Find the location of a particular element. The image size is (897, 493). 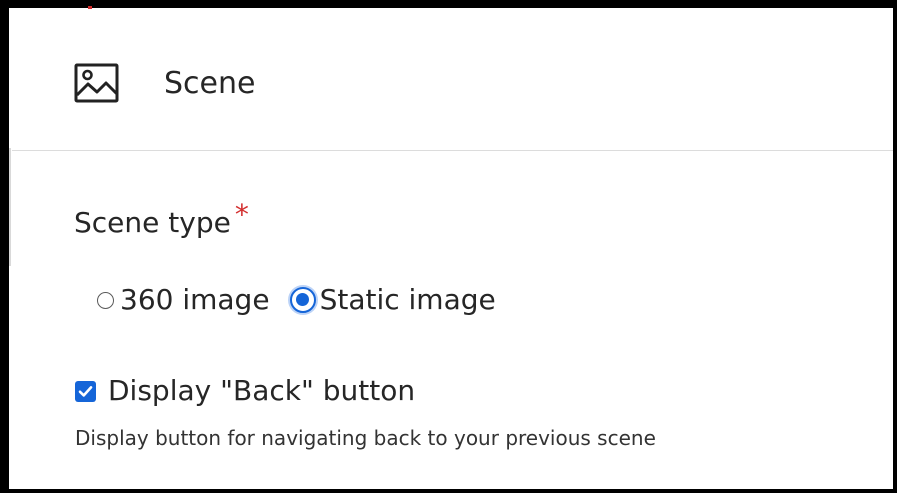

scene-type-radio-group: 360 image Static image is located at coordinates (296, 300).